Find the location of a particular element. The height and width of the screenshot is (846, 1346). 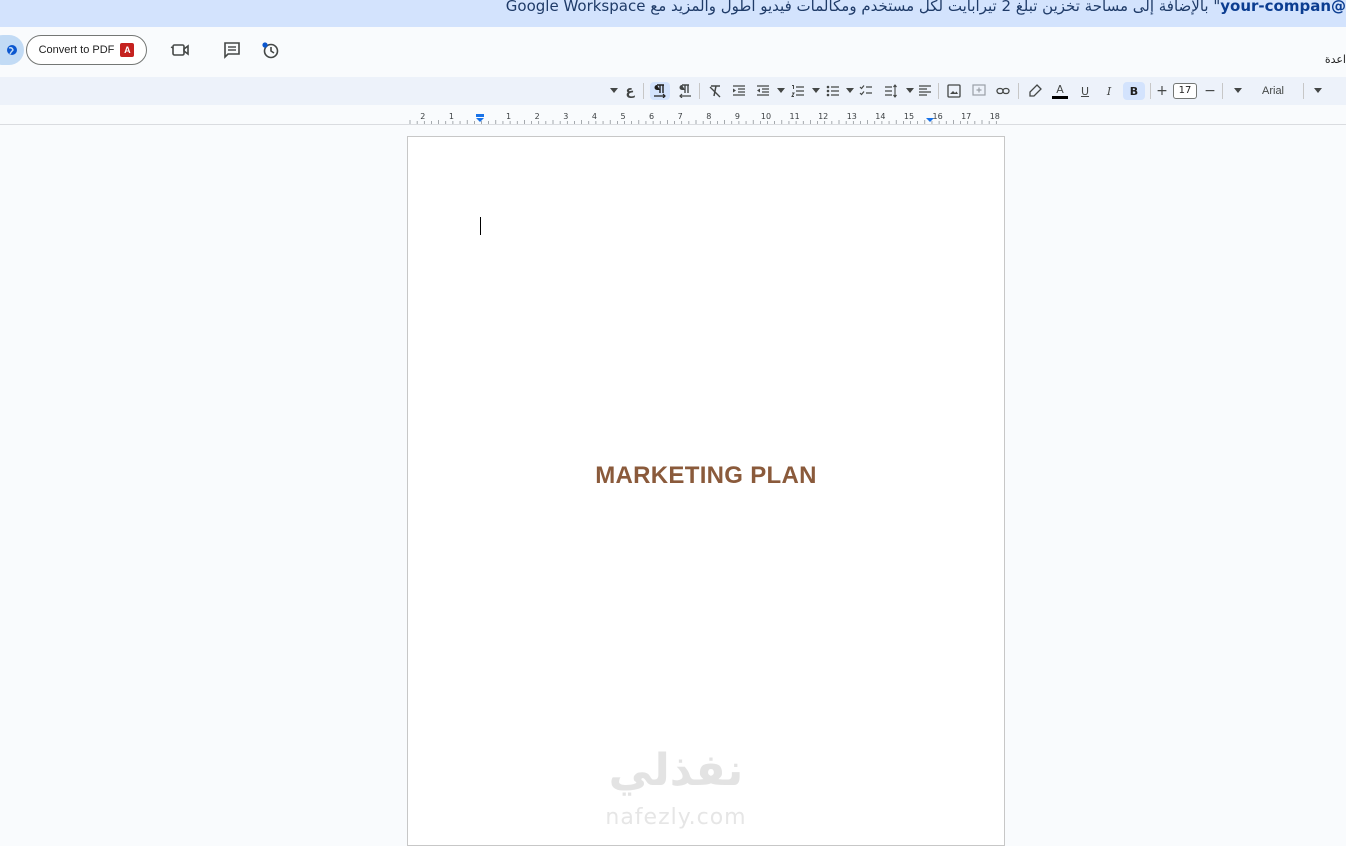

ruler-label: 8 is located at coordinates (708, 116).